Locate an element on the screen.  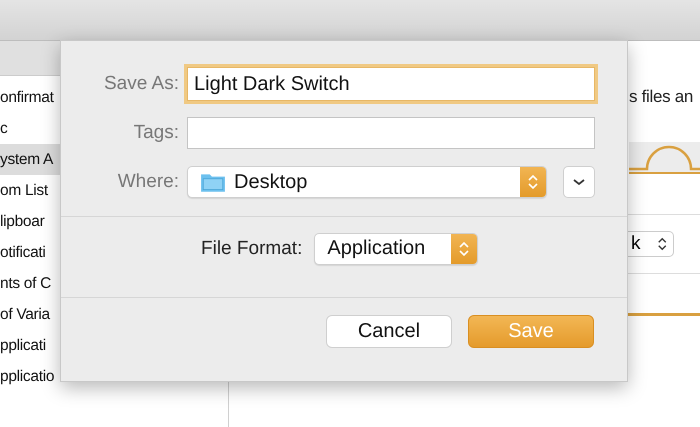
field-label: File Format: is located at coordinates (251, 249).